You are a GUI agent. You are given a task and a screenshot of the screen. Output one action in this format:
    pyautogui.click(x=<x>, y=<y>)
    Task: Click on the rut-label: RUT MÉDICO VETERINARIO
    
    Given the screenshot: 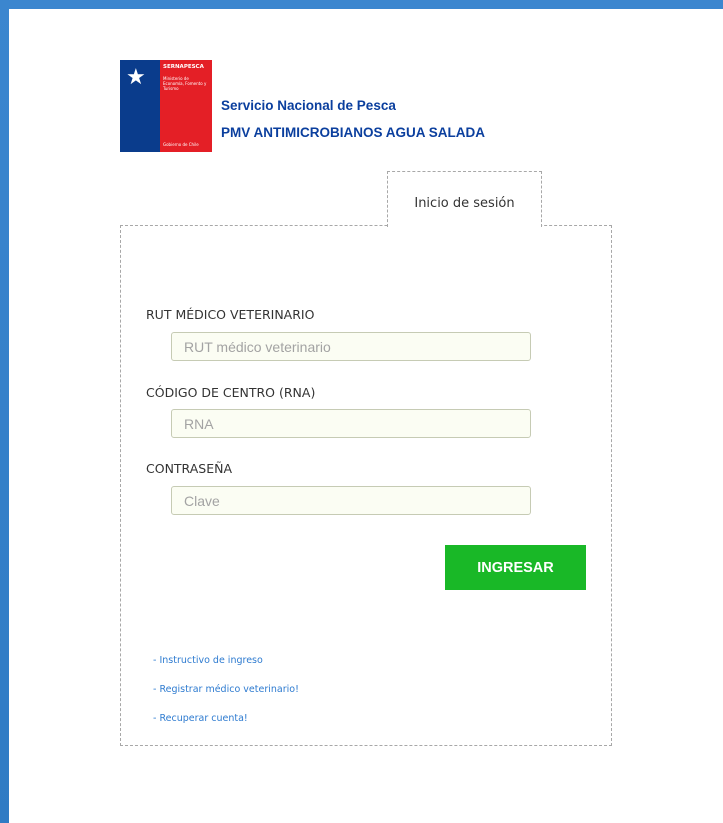 What is the action you would take?
    pyautogui.click(x=230, y=314)
    